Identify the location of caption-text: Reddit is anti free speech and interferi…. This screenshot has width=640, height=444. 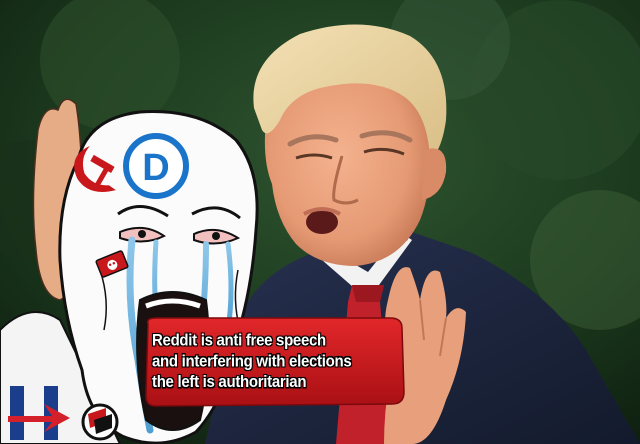
(275, 361).